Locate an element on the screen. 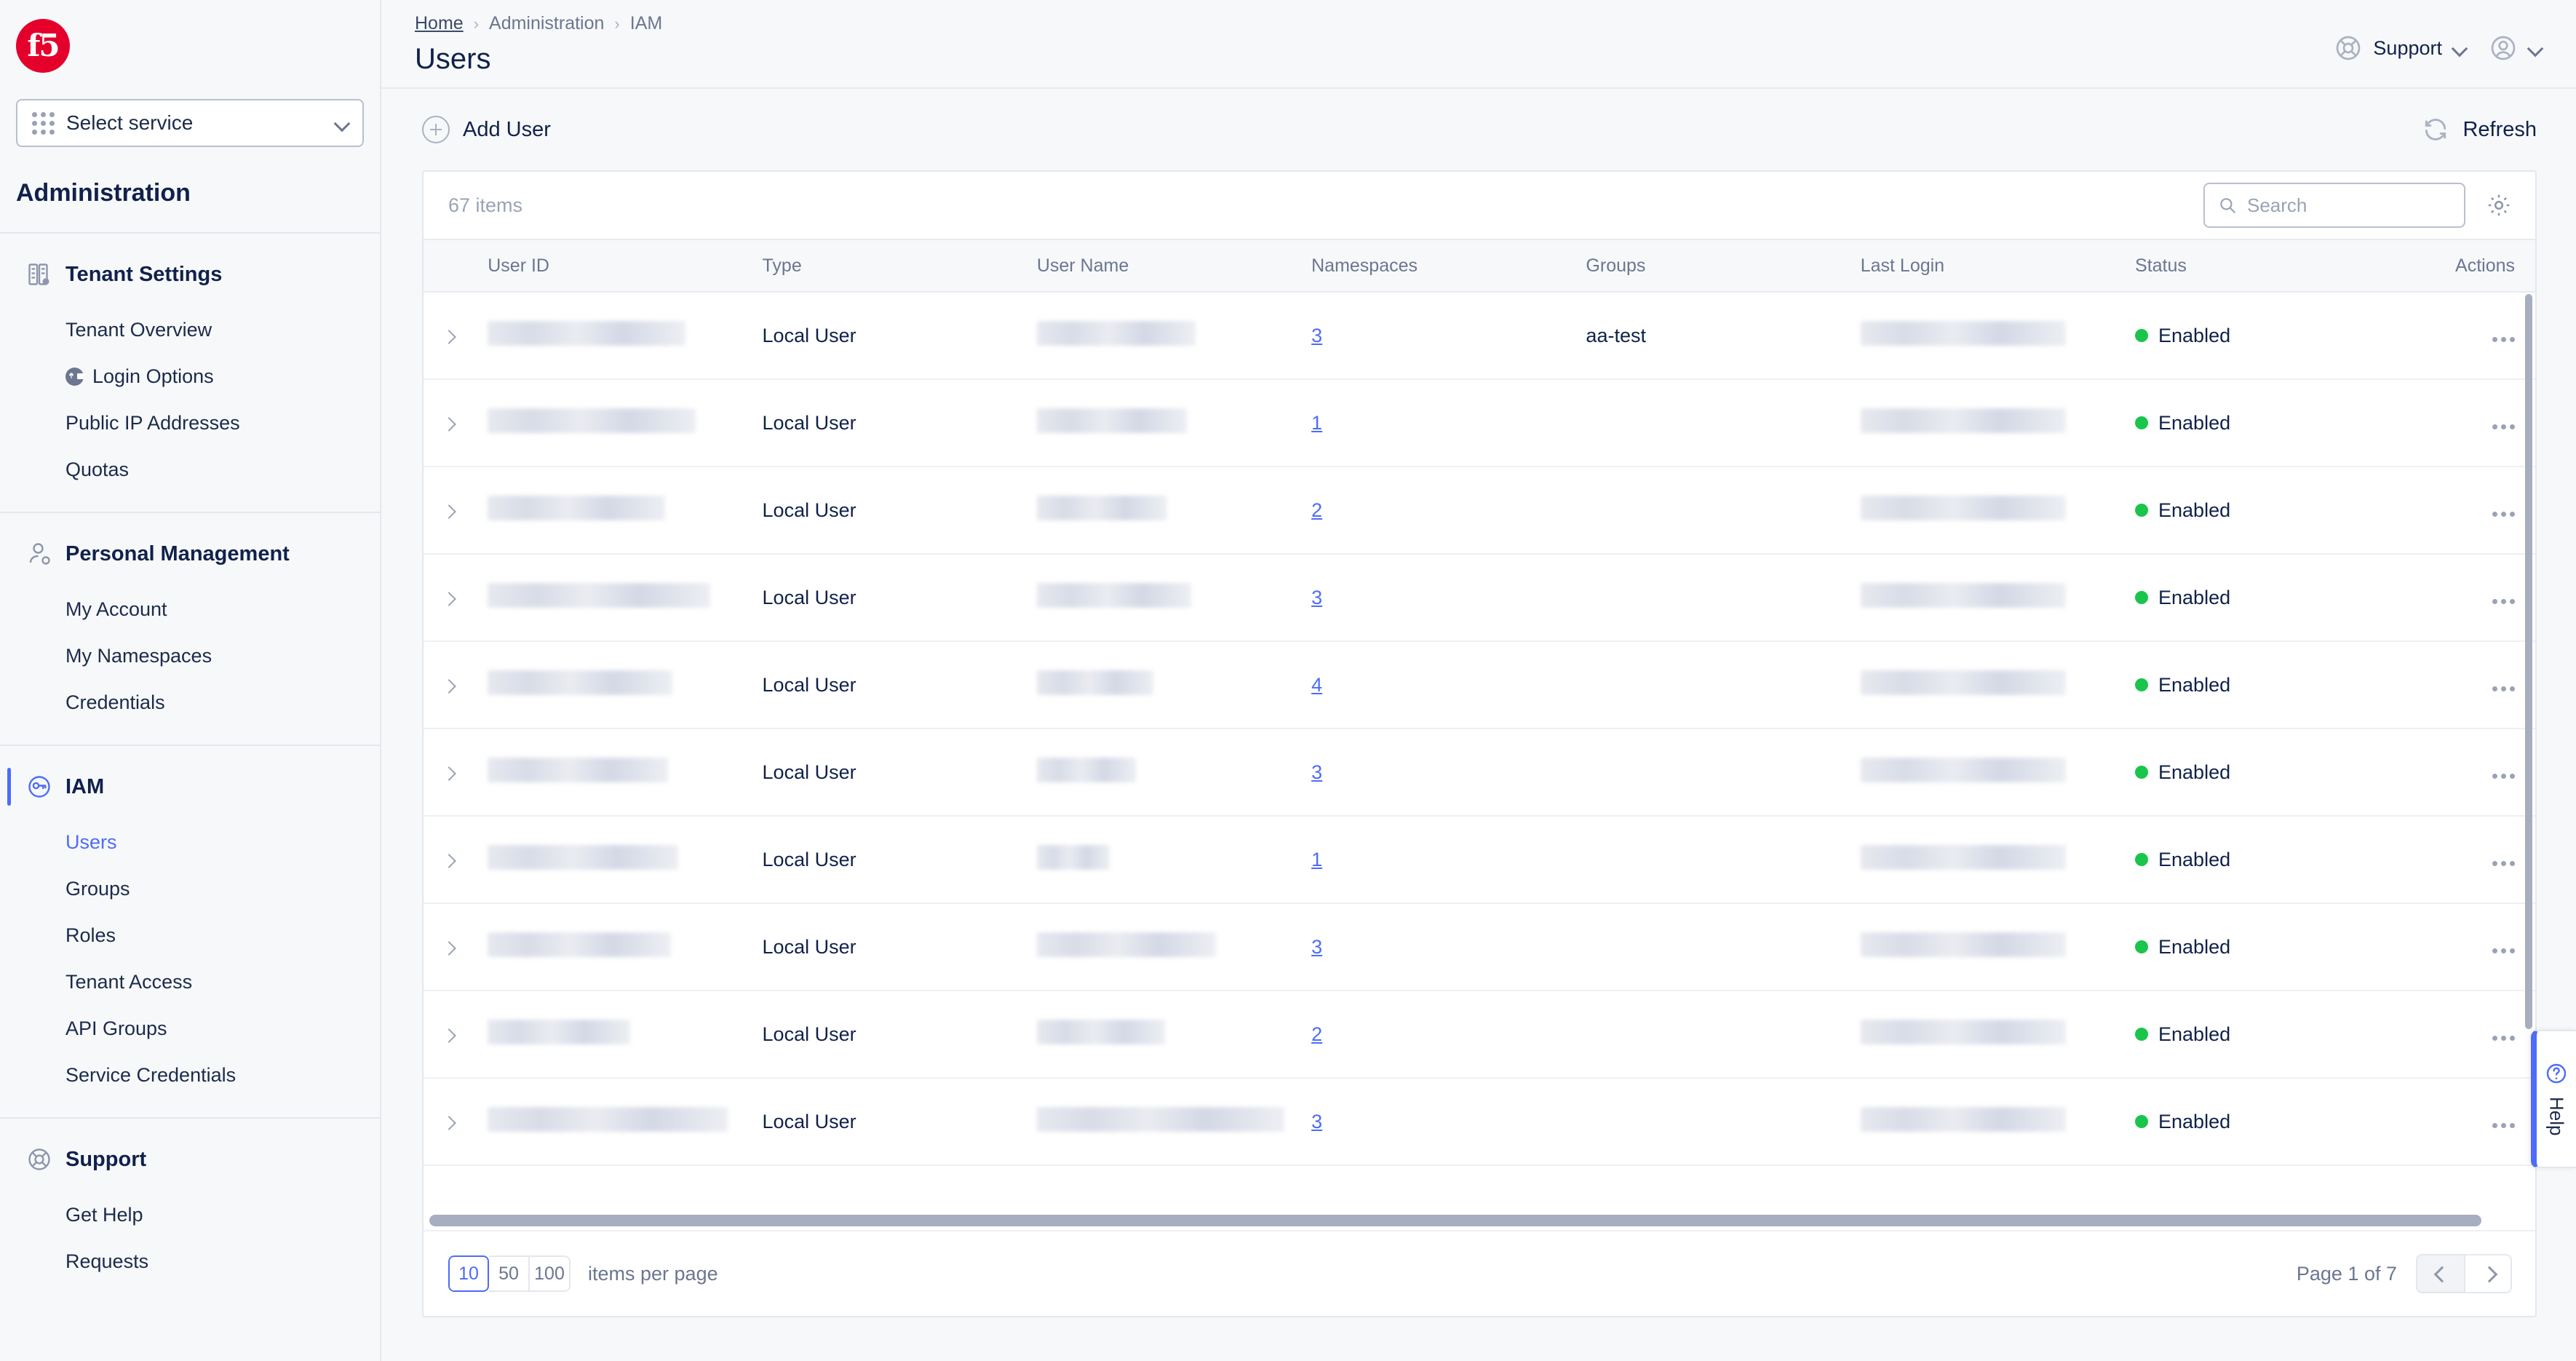 Image resolution: width=2576 pixels, height=1361 pixels. support-menu: Support is located at coordinates (2400, 48).